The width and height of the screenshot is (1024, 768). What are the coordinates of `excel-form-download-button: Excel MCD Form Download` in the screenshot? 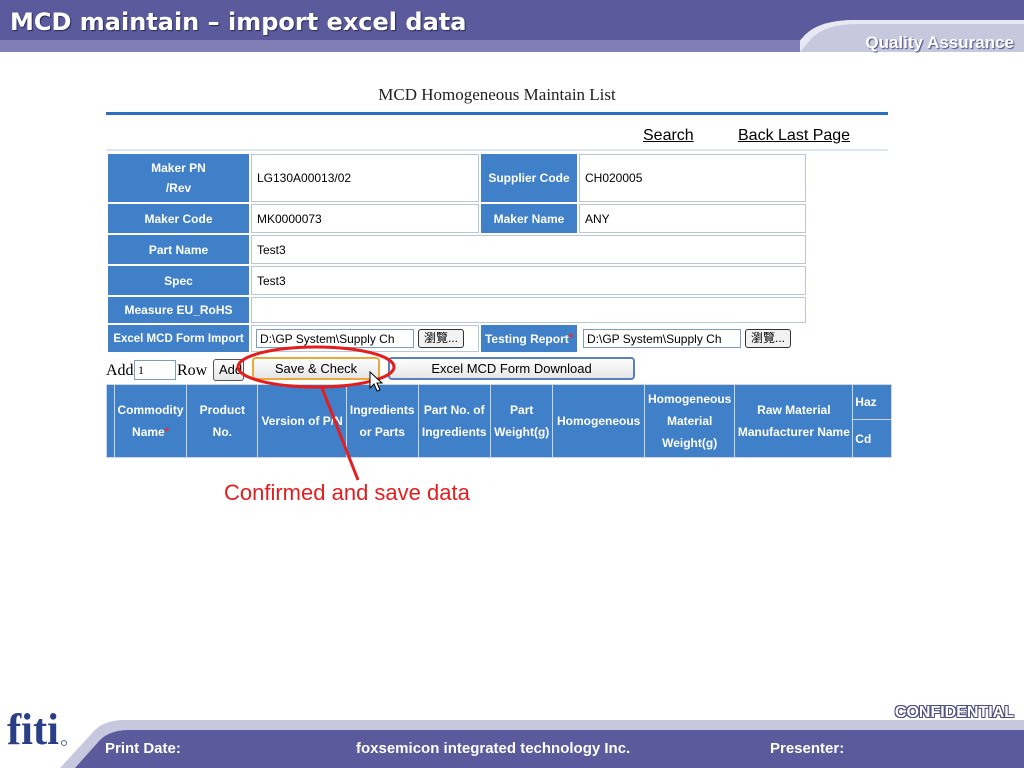 It's located at (511, 368).